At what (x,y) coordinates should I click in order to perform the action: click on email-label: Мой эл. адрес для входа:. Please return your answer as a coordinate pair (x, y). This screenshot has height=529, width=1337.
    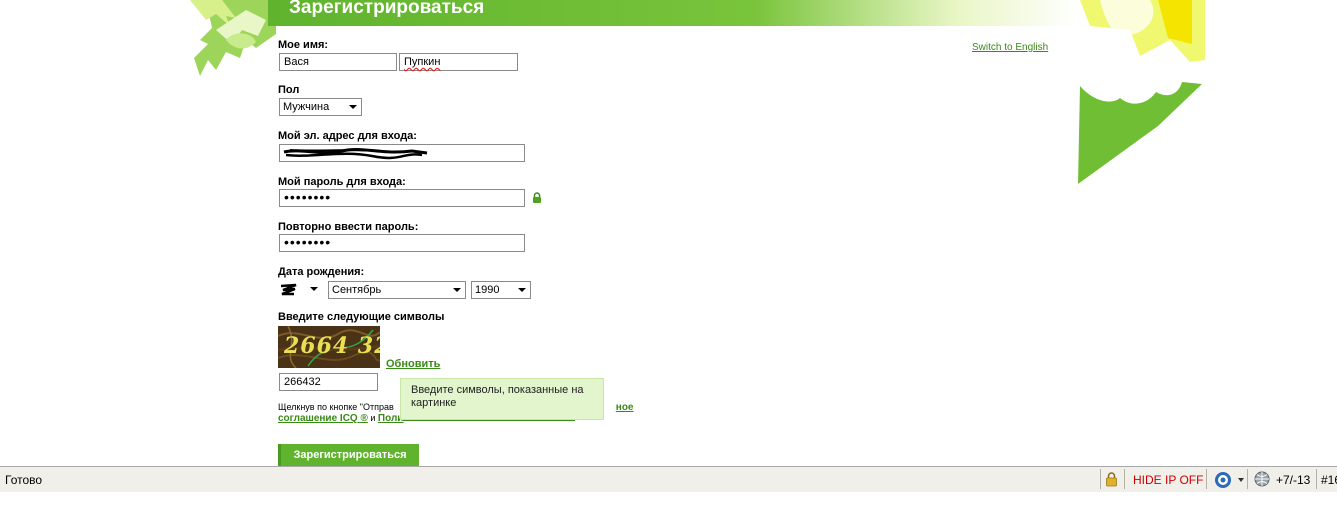
    Looking at the image, I should click on (347, 136).